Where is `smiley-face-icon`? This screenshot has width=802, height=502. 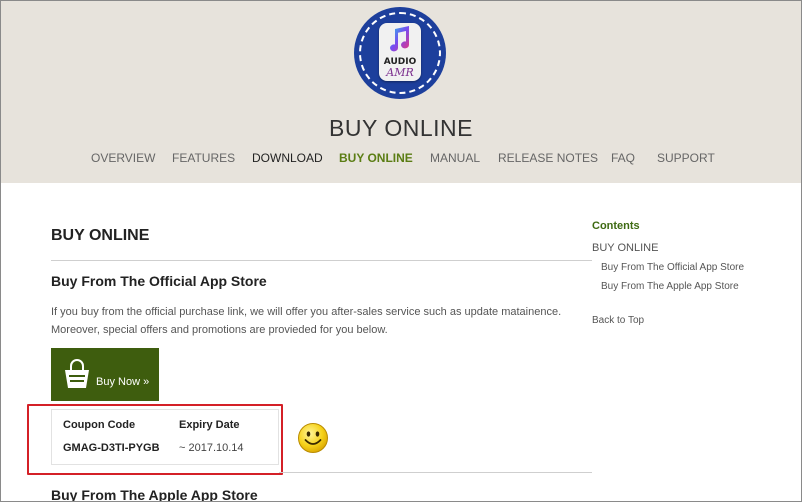
smiley-face-icon is located at coordinates (313, 438).